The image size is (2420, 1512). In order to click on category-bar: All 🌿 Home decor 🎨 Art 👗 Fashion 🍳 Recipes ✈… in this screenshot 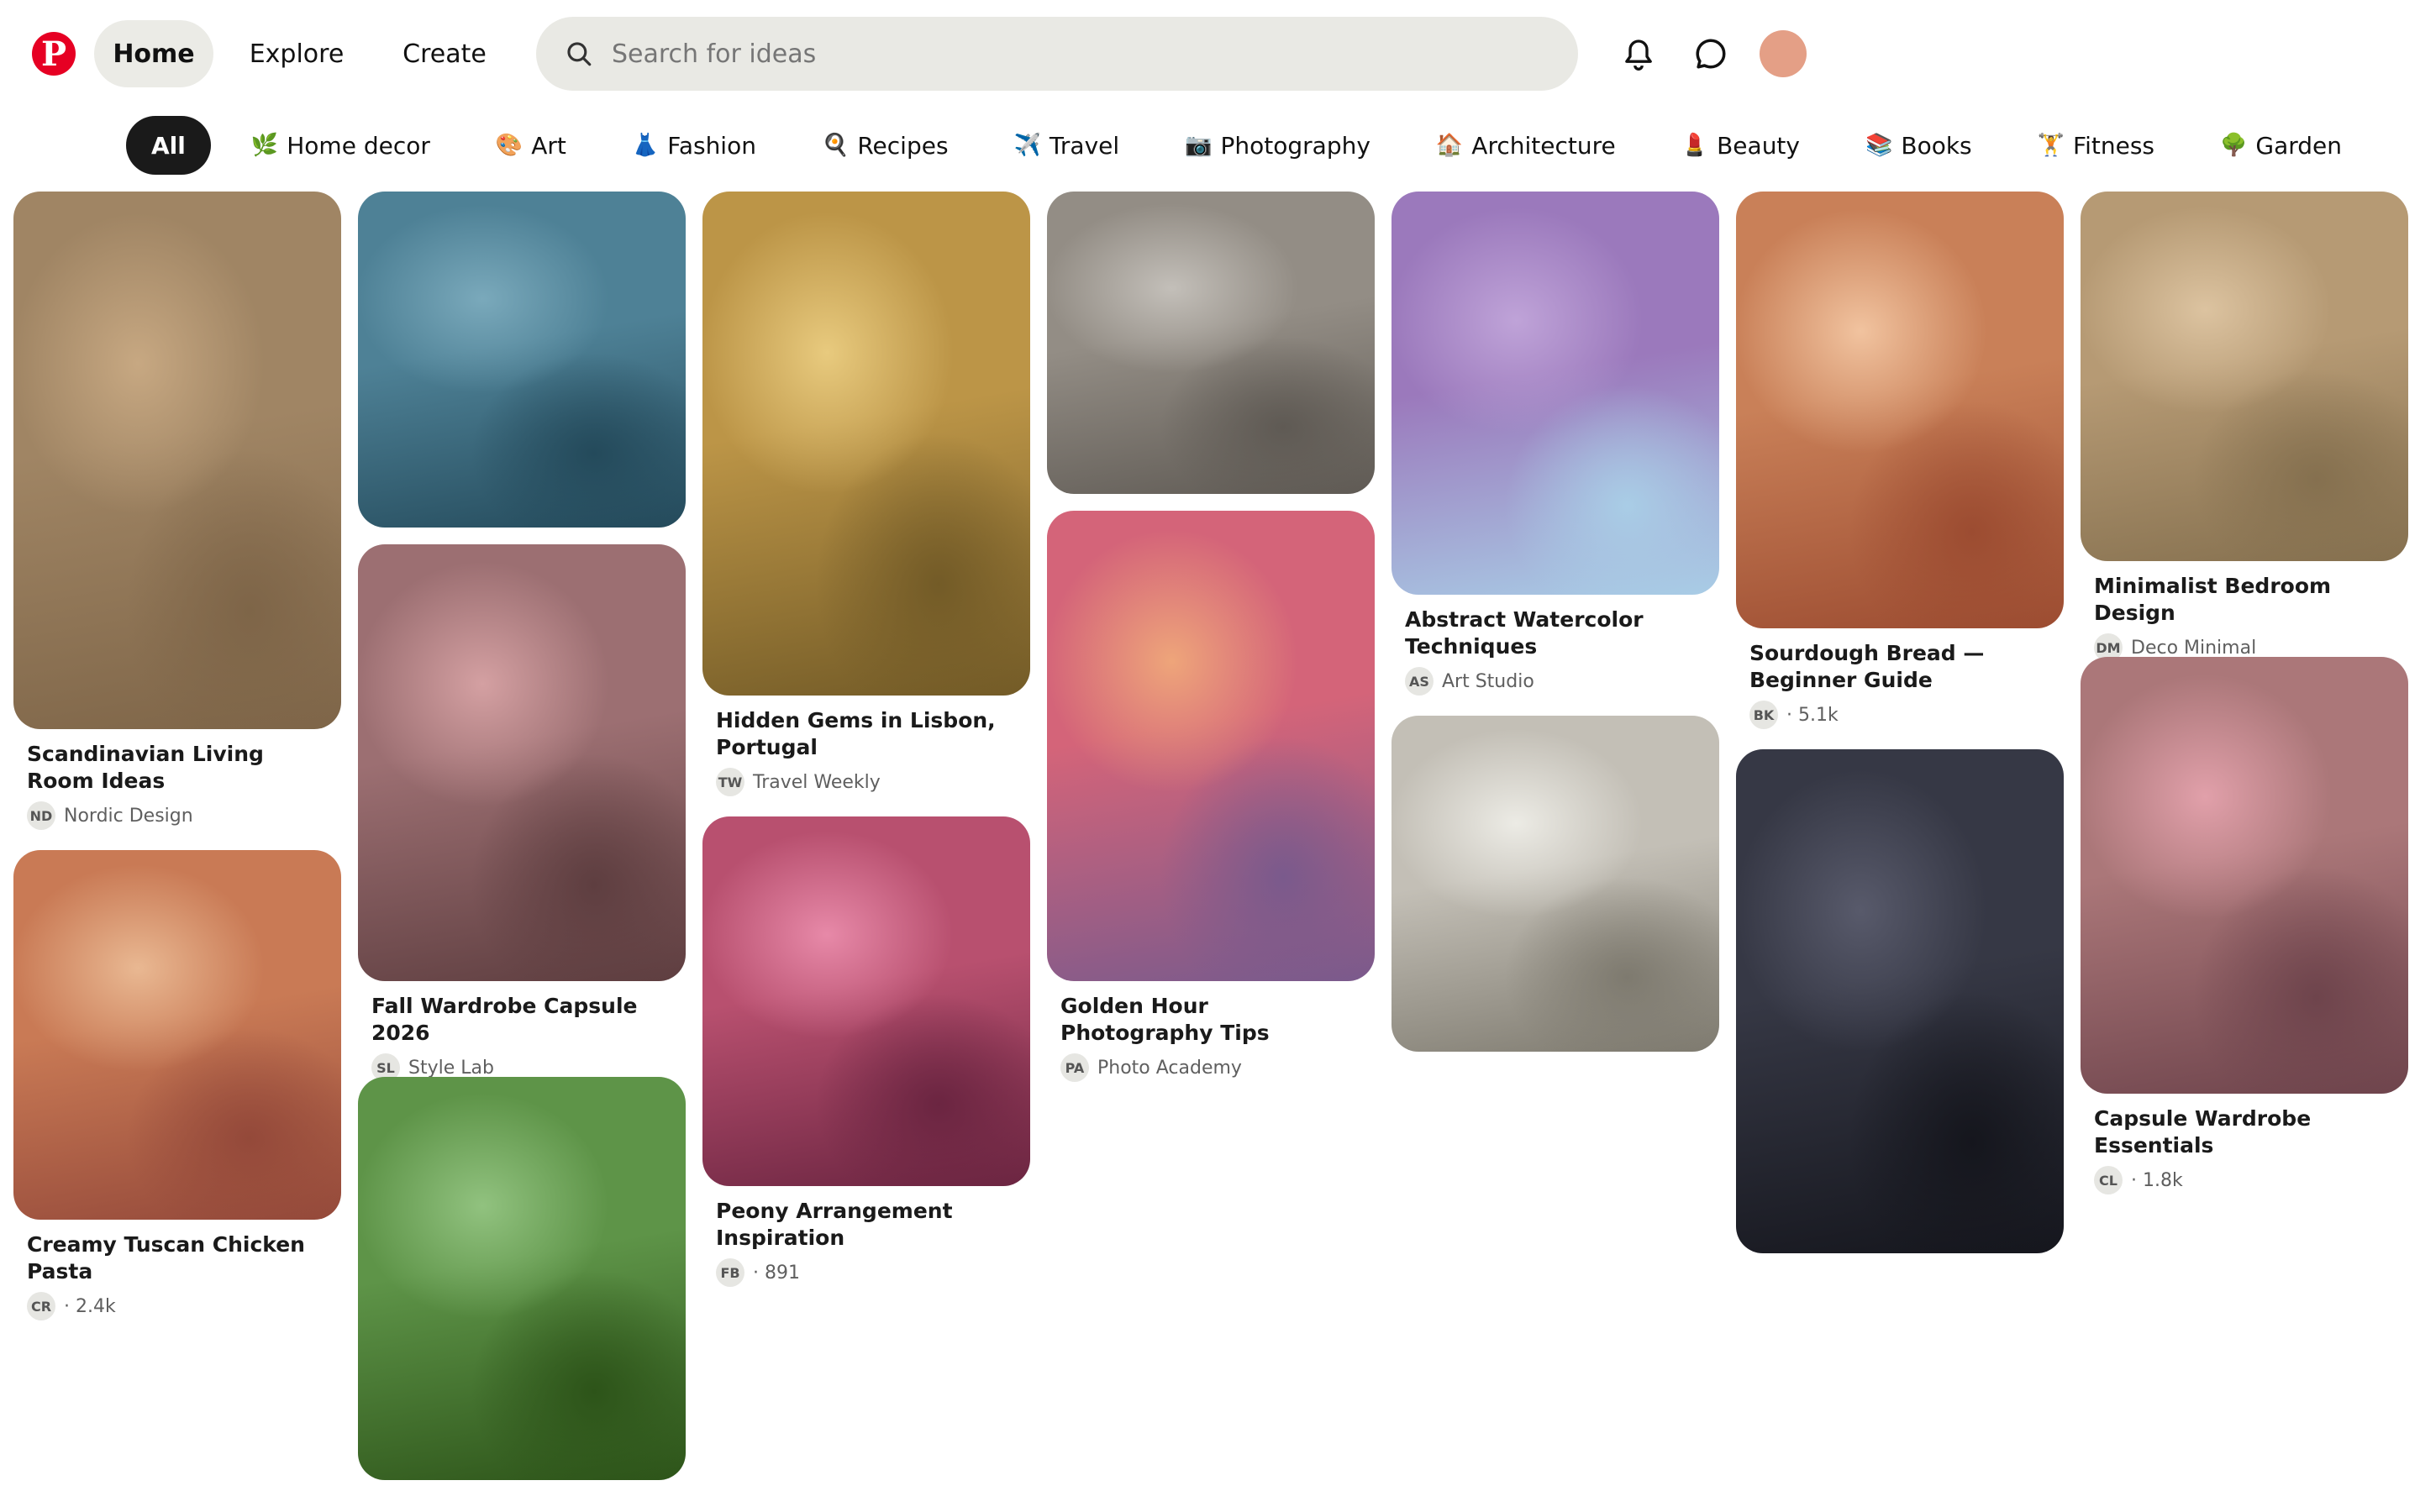, I will do `click(1246, 145)`.